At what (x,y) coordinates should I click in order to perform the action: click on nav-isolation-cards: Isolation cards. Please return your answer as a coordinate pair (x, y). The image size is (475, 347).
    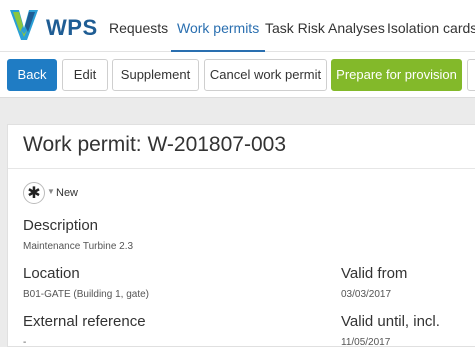
    Looking at the image, I should click on (431, 26).